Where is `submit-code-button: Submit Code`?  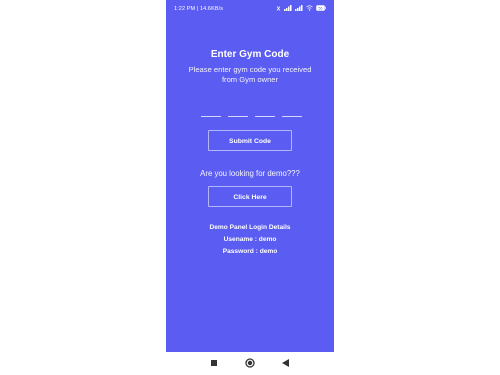
submit-code-button: Submit Code is located at coordinates (250, 140).